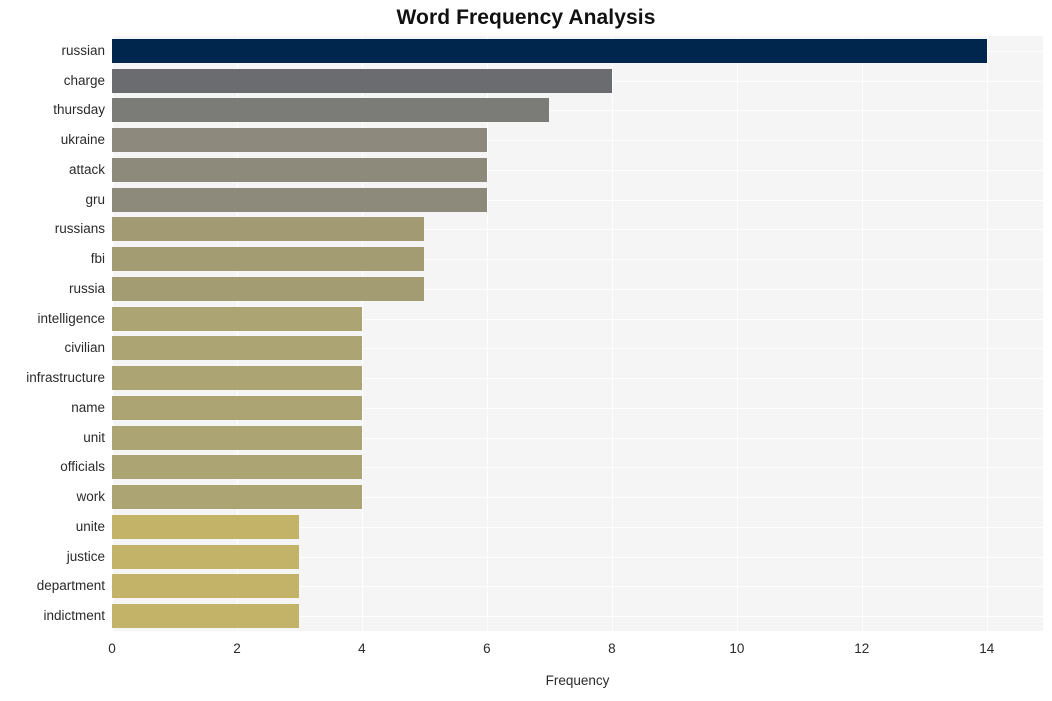 The width and height of the screenshot is (1052, 701). What do you see at coordinates (86, 169) in the screenshot?
I see `y-tick-label: attack` at bounding box center [86, 169].